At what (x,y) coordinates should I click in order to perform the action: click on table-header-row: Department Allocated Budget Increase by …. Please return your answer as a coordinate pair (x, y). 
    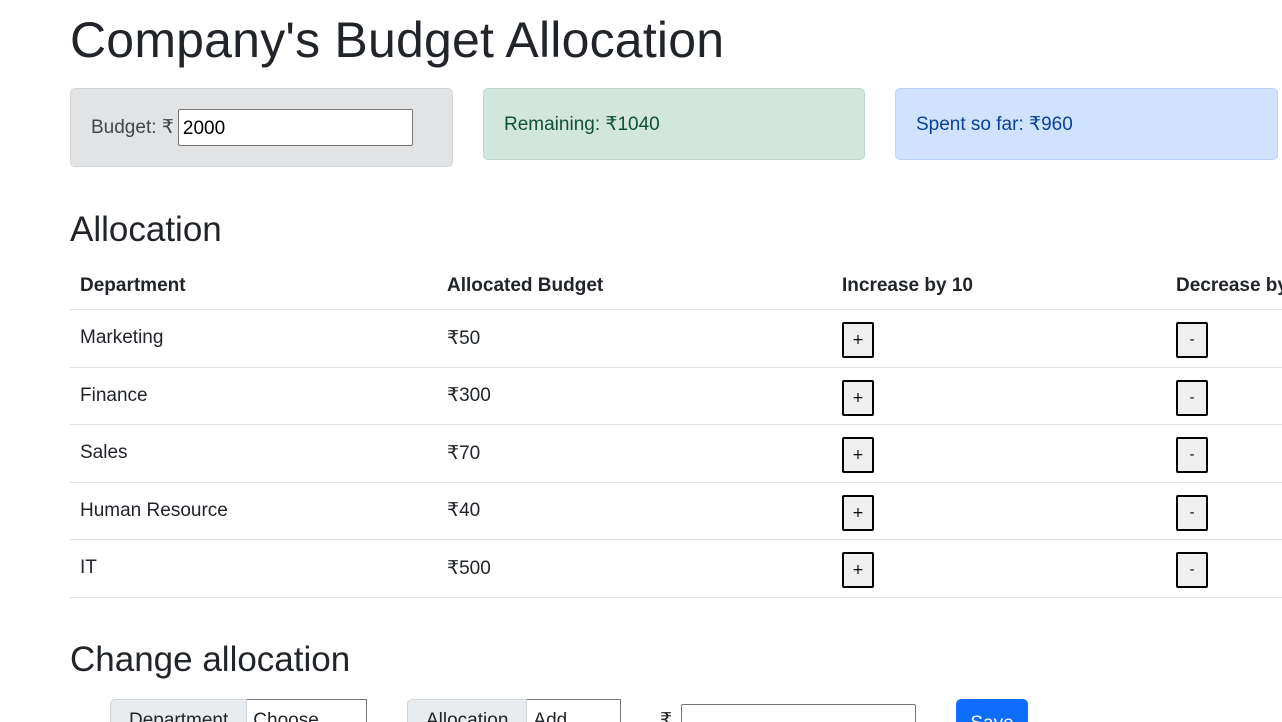
    Looking at the image, I should click on (676, 286).